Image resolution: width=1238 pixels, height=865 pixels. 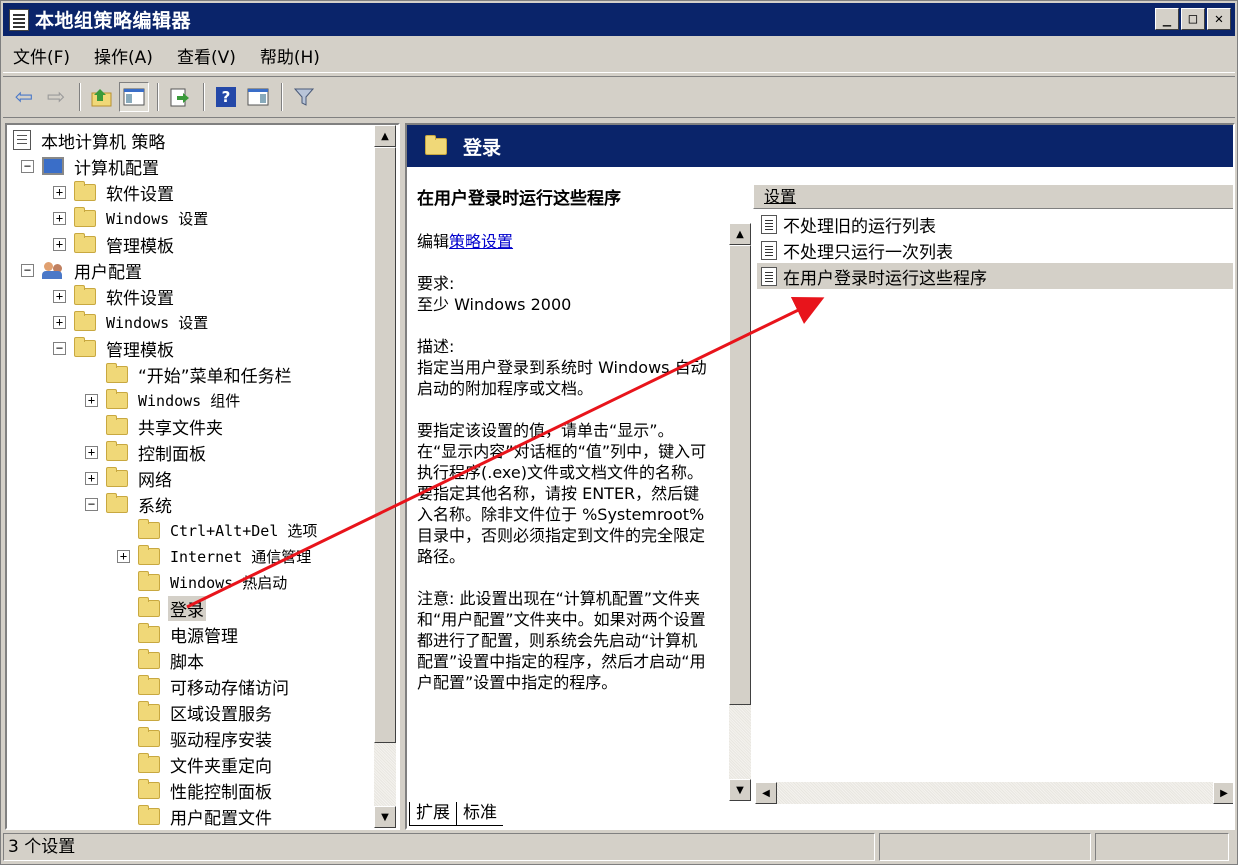 I want to click on tree-node-cc-software: + 软件设置, so click(x=191, y=192).